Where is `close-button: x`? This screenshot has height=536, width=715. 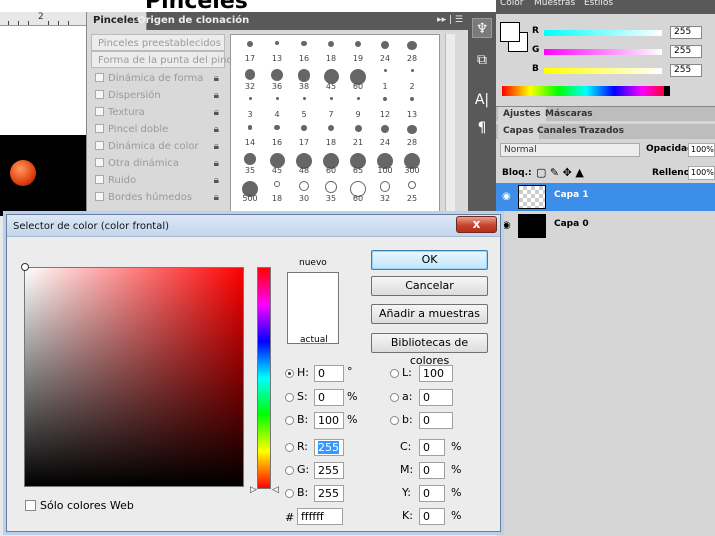
close-button: x is located at coordinates (476, 224).